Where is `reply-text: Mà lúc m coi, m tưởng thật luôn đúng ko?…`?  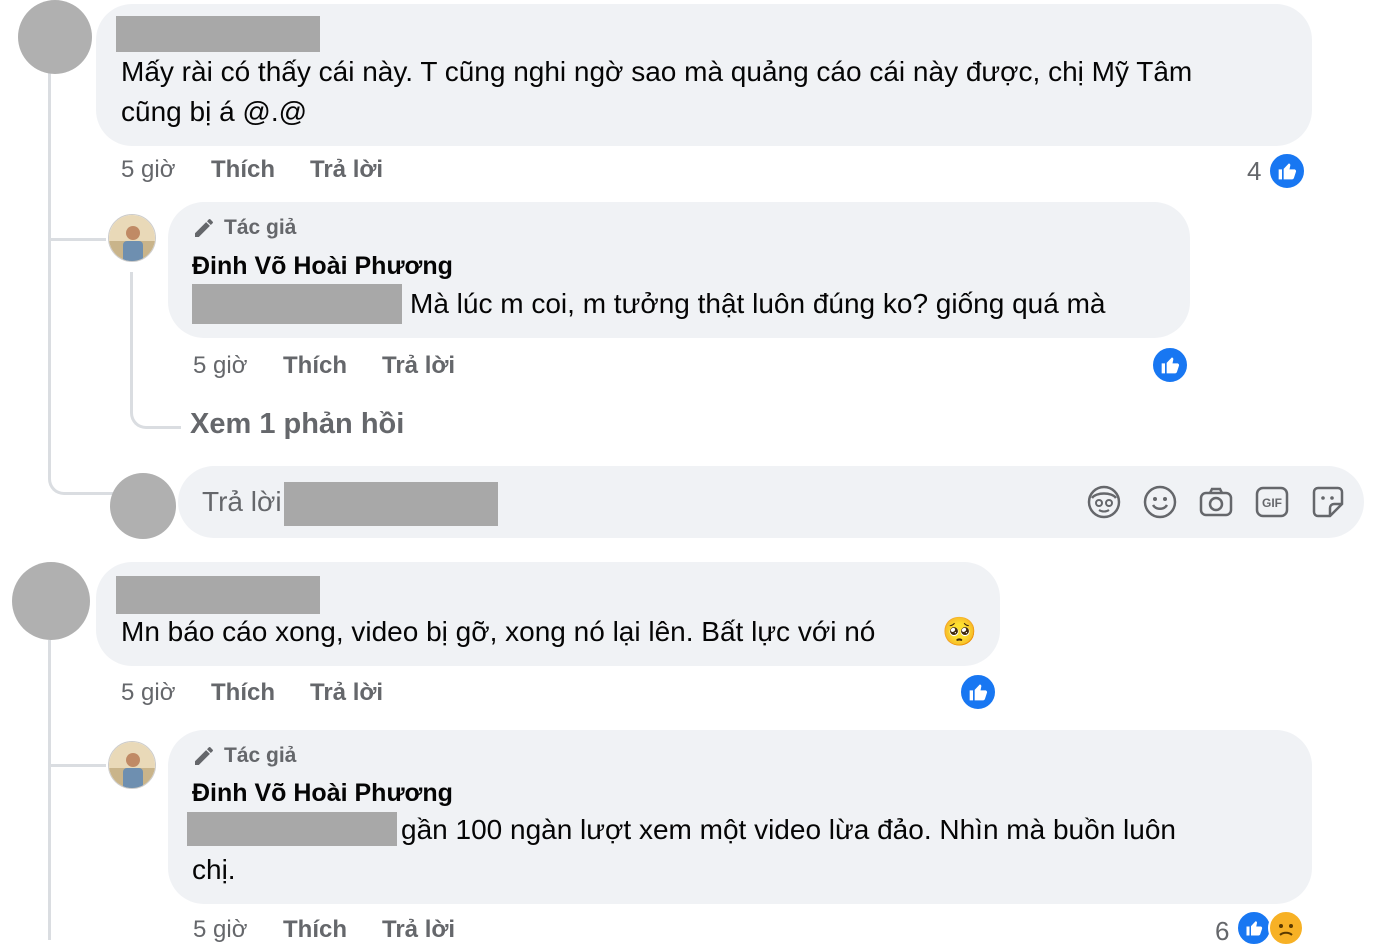 reply-text: Mà lúc m coi, m tưởng thật luôn đúng ko?… is located at coordinates (758, 303).